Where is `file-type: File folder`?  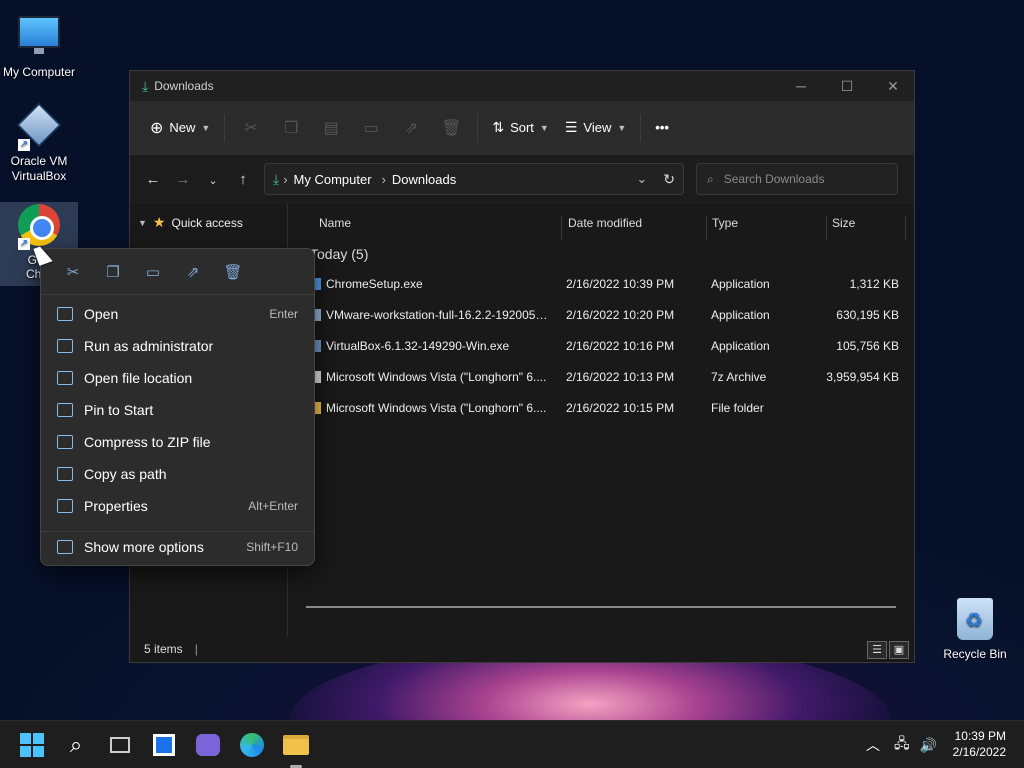 file-type: File folder is located at coordinates (737, 407).